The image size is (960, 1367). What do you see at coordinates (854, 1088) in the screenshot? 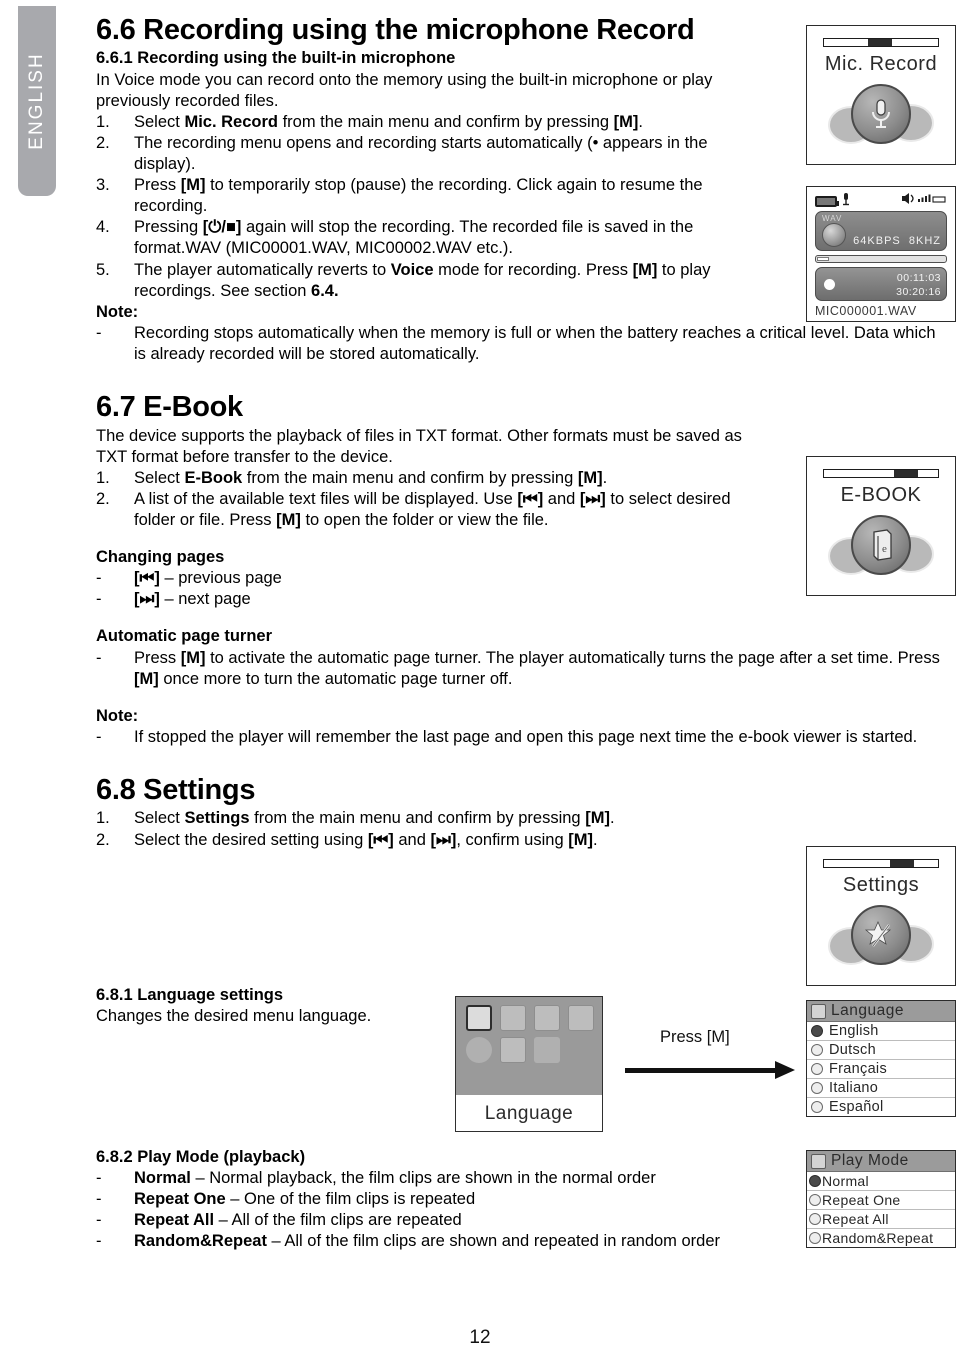
I see `list-item-label: Italiano` at bounding box center [854, 1088].